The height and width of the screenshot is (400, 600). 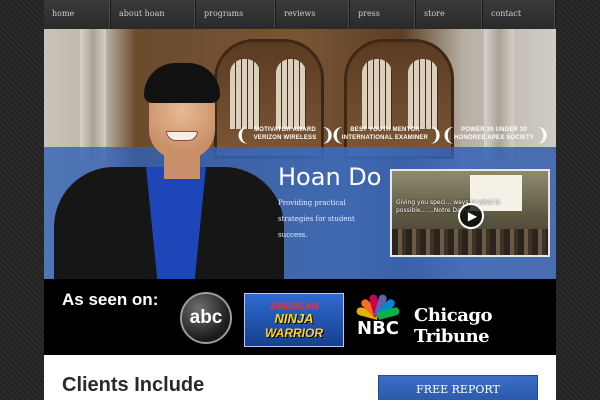 I want to click on play-icon: ▶, so click(x=471, y=216).